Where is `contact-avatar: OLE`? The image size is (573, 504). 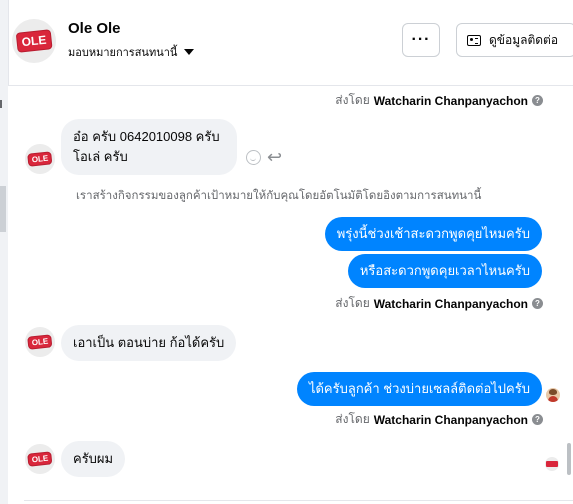 contact-avatar: OLE is located at coordinates (34, 41).